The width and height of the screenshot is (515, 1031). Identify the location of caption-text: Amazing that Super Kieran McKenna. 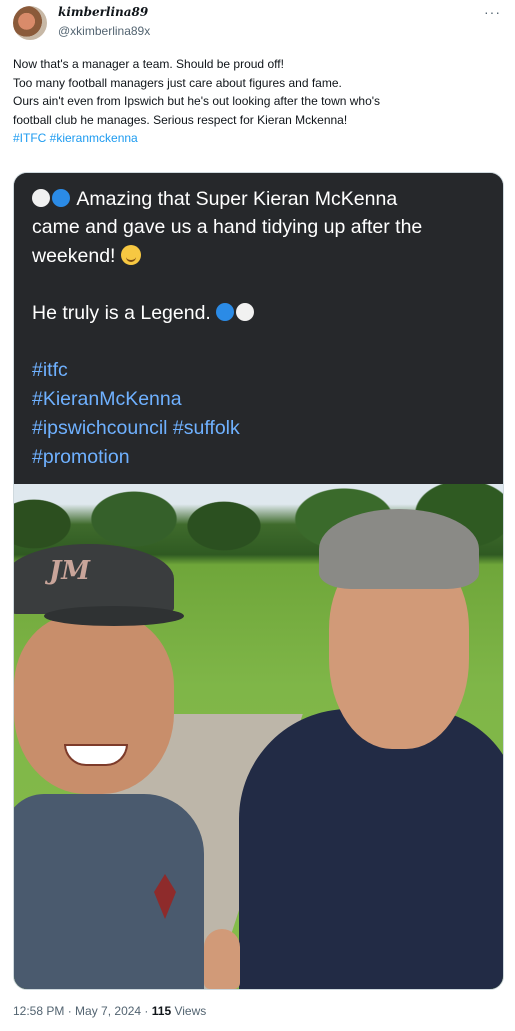
(237, 199).